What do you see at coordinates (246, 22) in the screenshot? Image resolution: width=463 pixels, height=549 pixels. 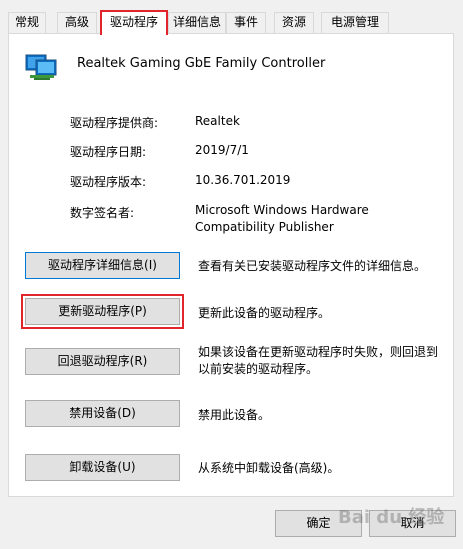 I see `tab-events: 事件` at bounding box center [246, 22].